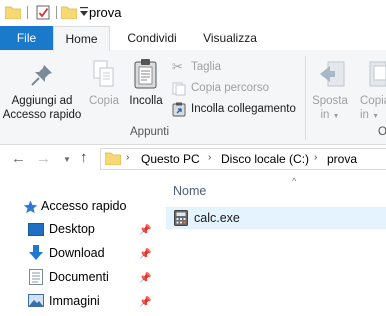 Image resolution: width=386 pixels, height=316 pixels. What do you see at coordinates (72, 229) in the screenshot?
I see `nav-item-desktop: Desktop` at bounding box center [72, 229].